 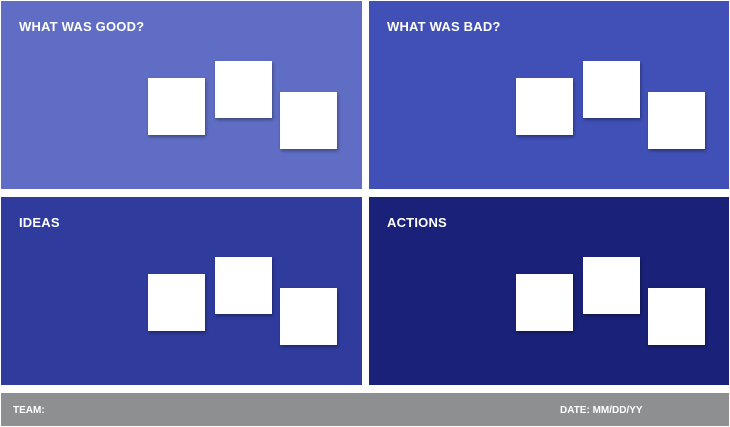 What do you see at coordinates (444, 26) in the screenshot?
I see `quadrant-title: WHAT WAS BAD?` at bounding box center [444, 26].